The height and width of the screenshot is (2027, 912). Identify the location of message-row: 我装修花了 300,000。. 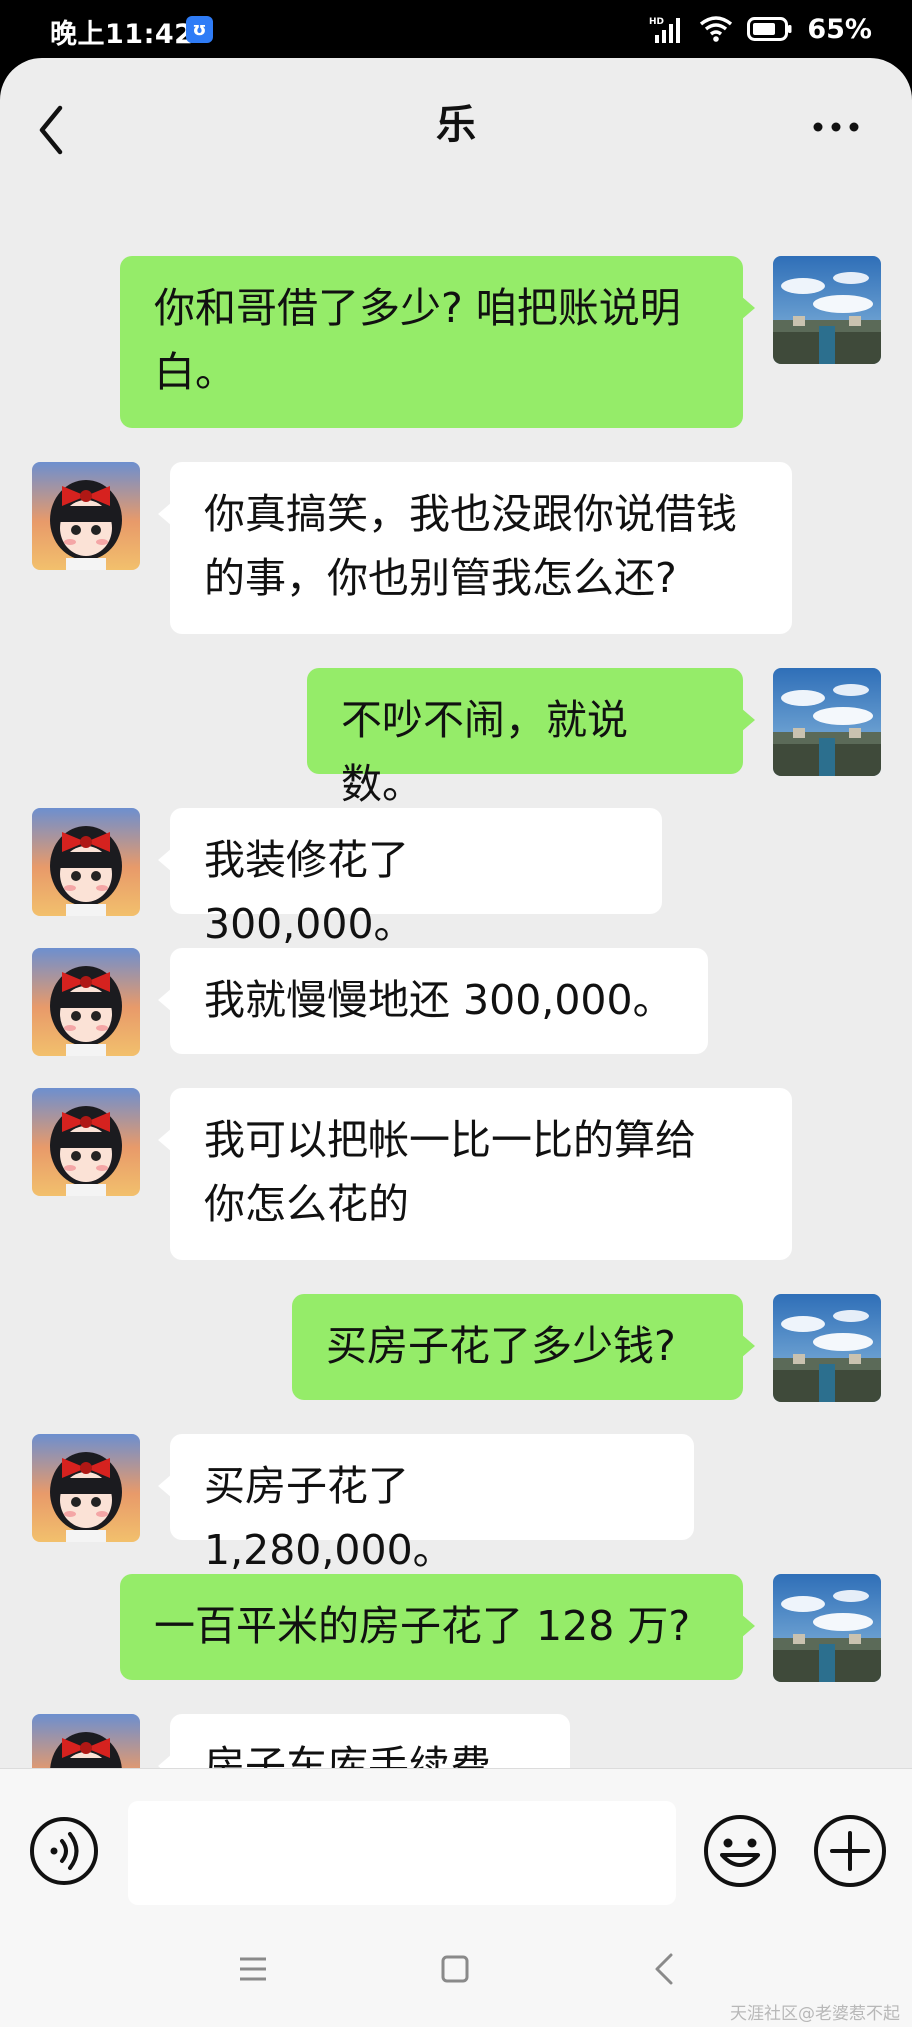
(456, 878).